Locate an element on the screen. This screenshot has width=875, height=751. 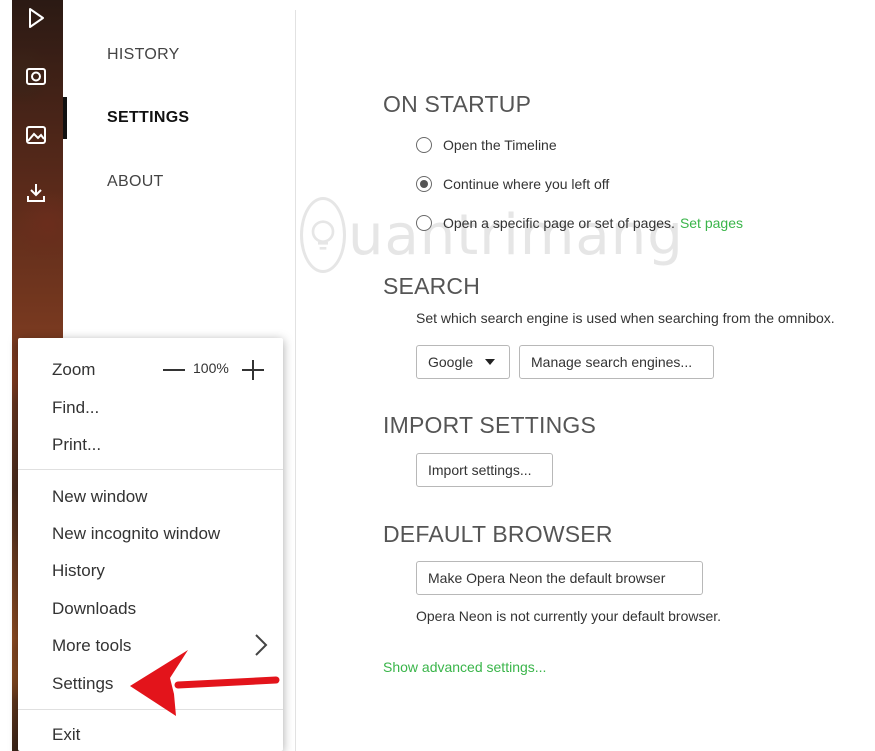
menu-item-settings: Settings is located at coordinates (82, 684).